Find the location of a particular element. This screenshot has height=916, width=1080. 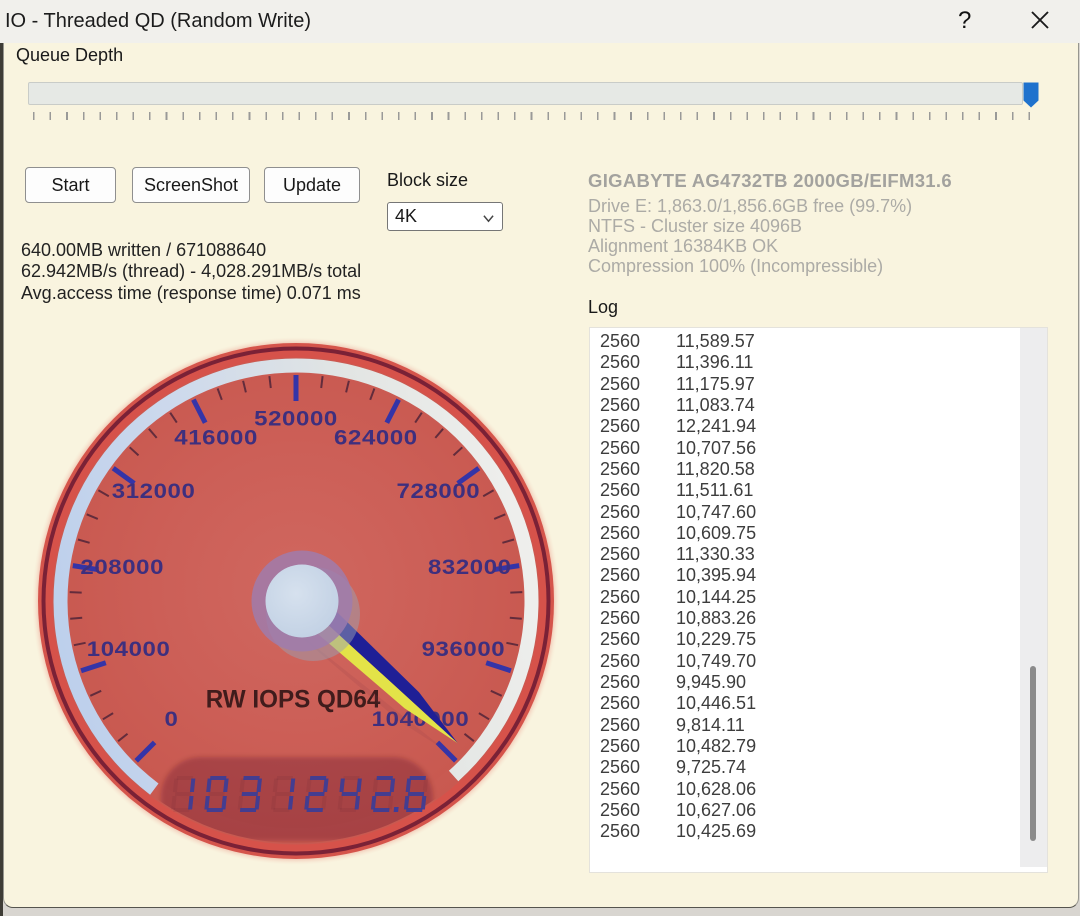

svg-text: 936000 is located at coordinates (464, 648).